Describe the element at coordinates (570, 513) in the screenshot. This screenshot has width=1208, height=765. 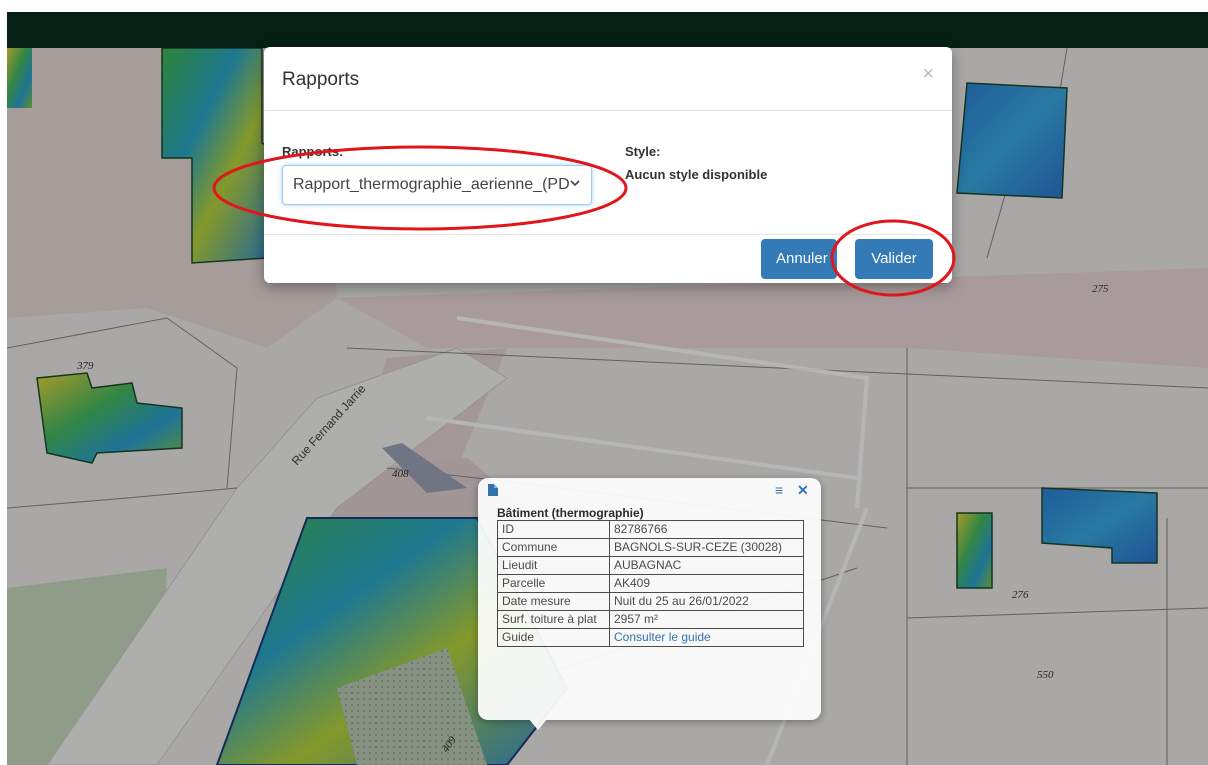
I see `popup-title: Bâtiment (thermographie)` at that location.